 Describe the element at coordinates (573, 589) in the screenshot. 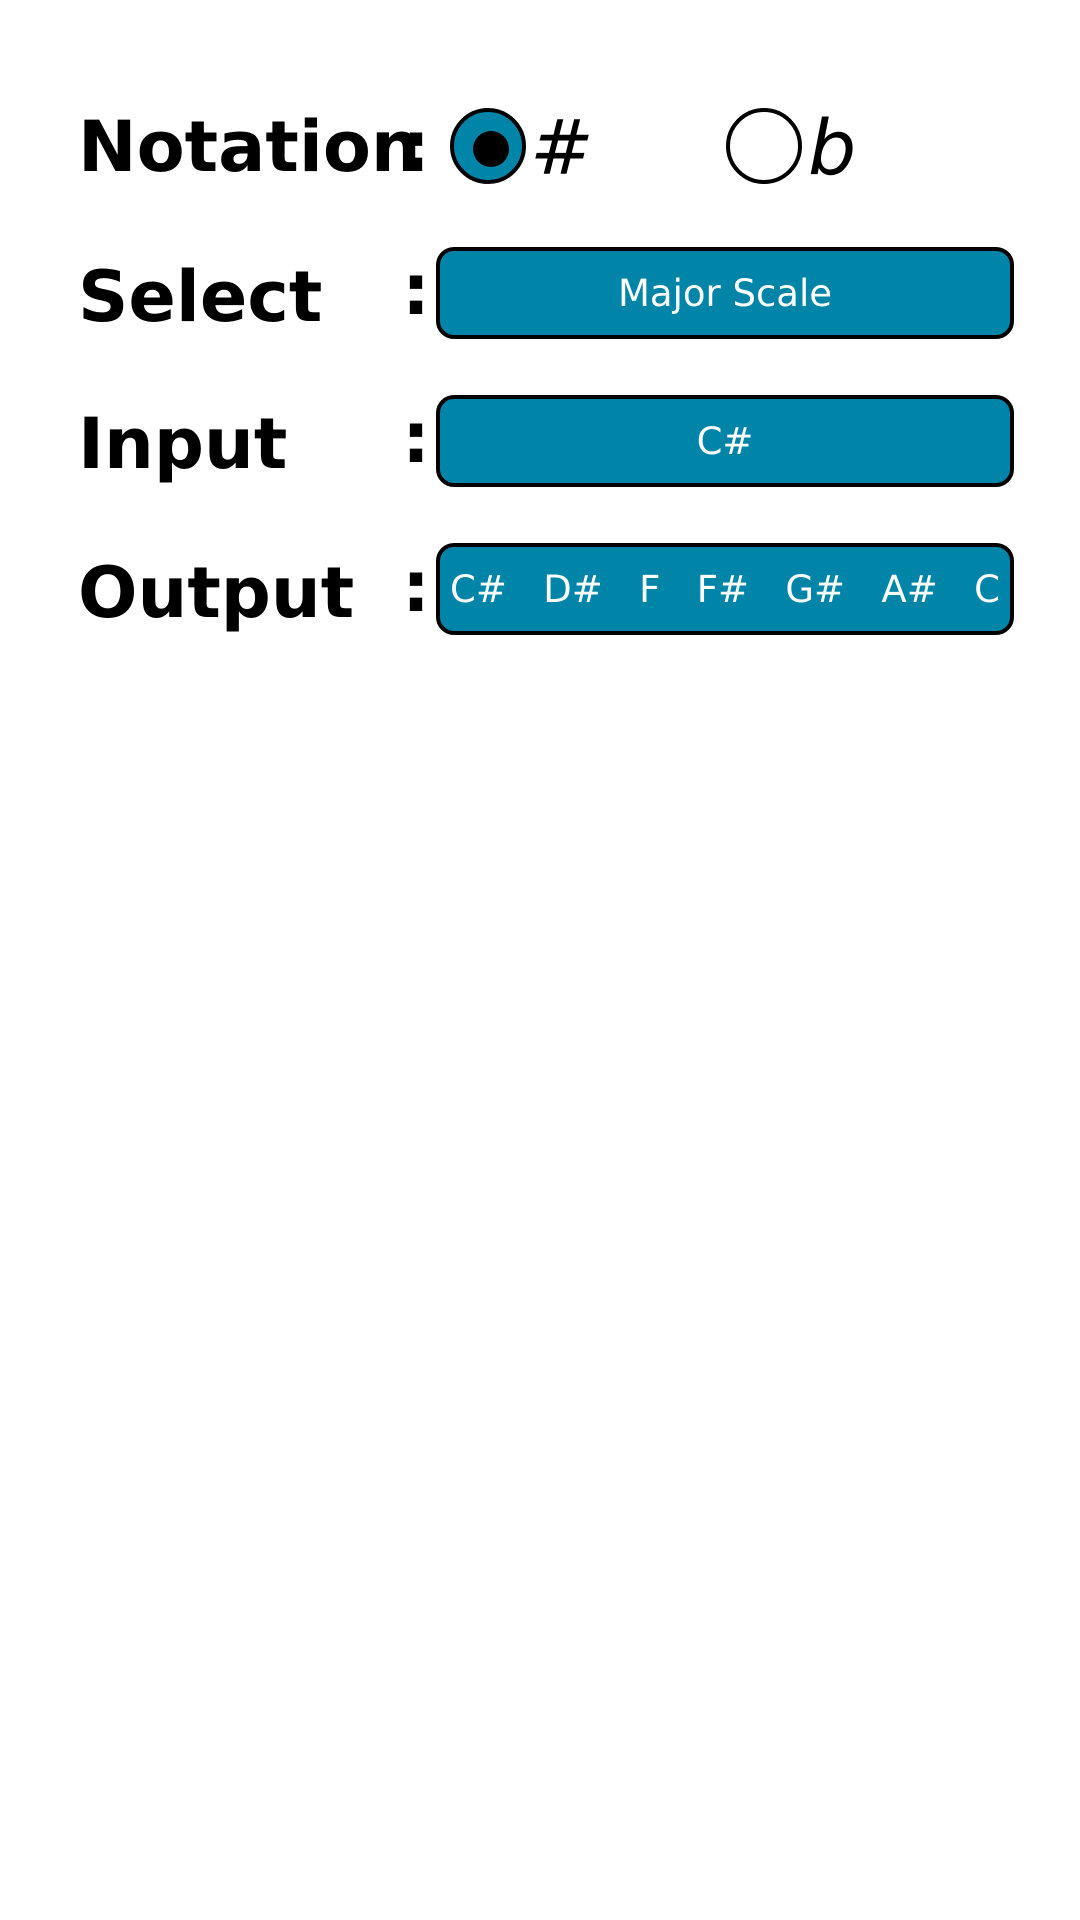

I see `output-note: D#` at that location.